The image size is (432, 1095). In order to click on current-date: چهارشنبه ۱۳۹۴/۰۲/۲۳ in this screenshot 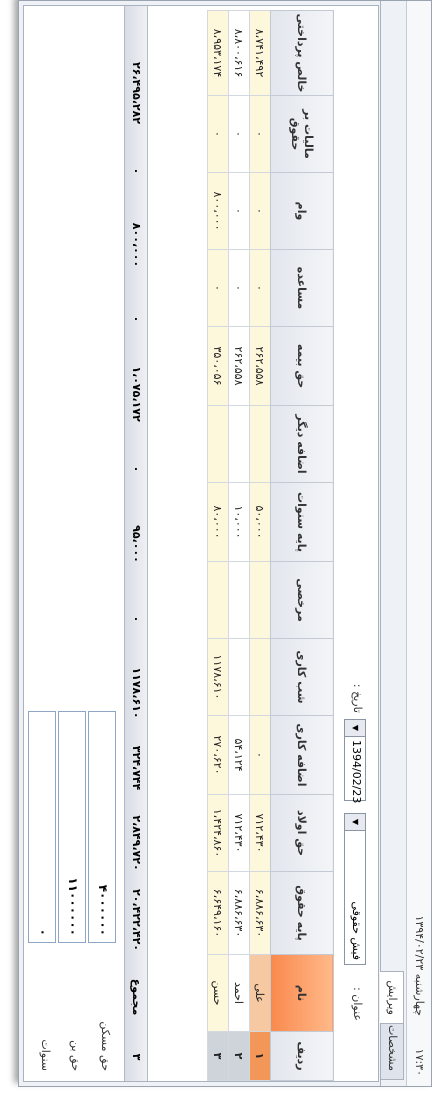, I will do `click(419, 965)`.